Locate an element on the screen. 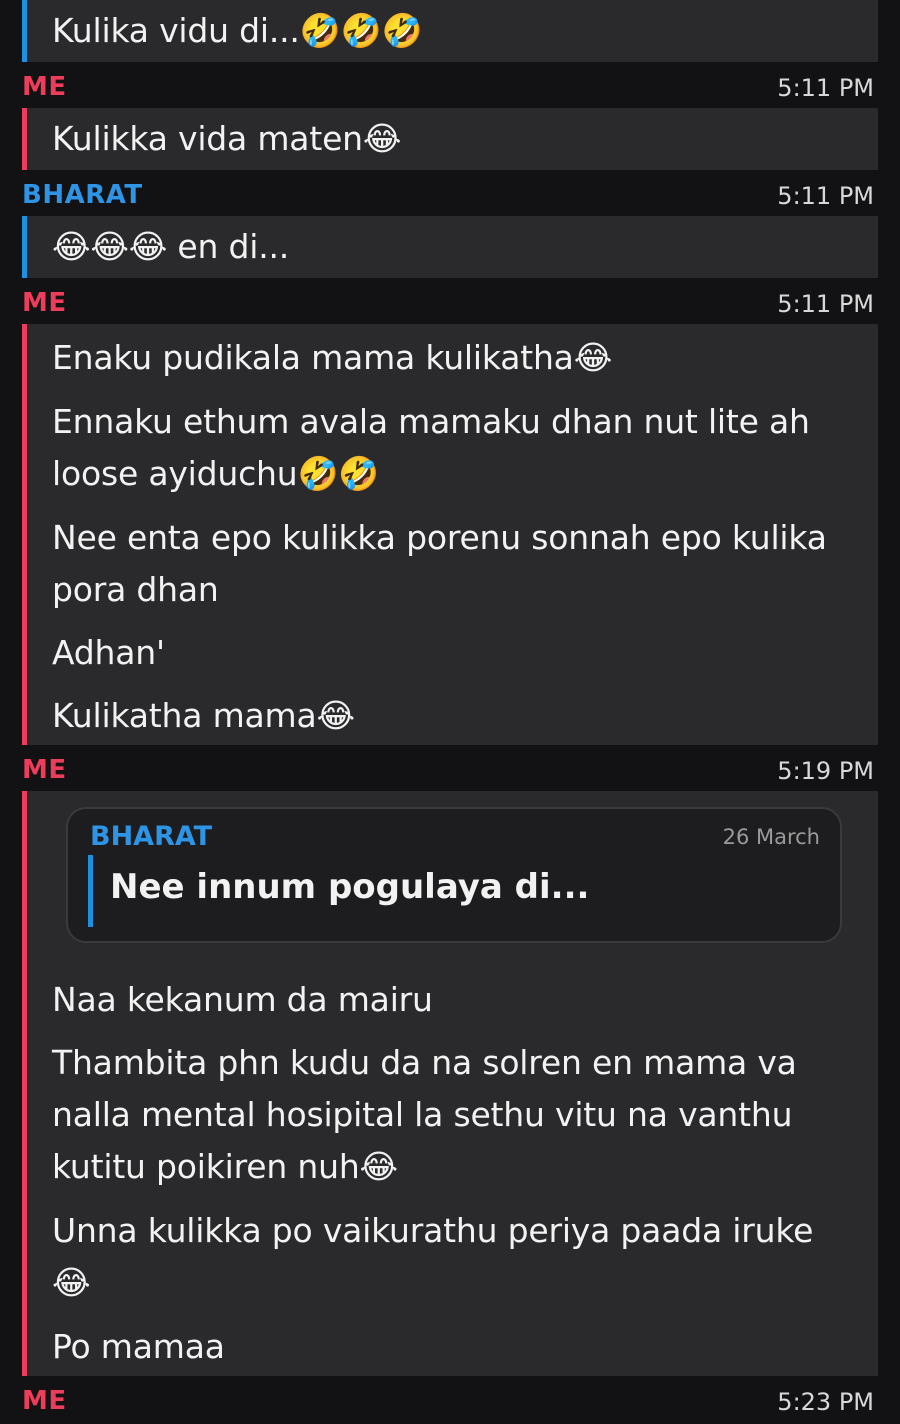  message-text: Kulika vidu di...🤣🤣🤣 is located at coordinates (237, 30).